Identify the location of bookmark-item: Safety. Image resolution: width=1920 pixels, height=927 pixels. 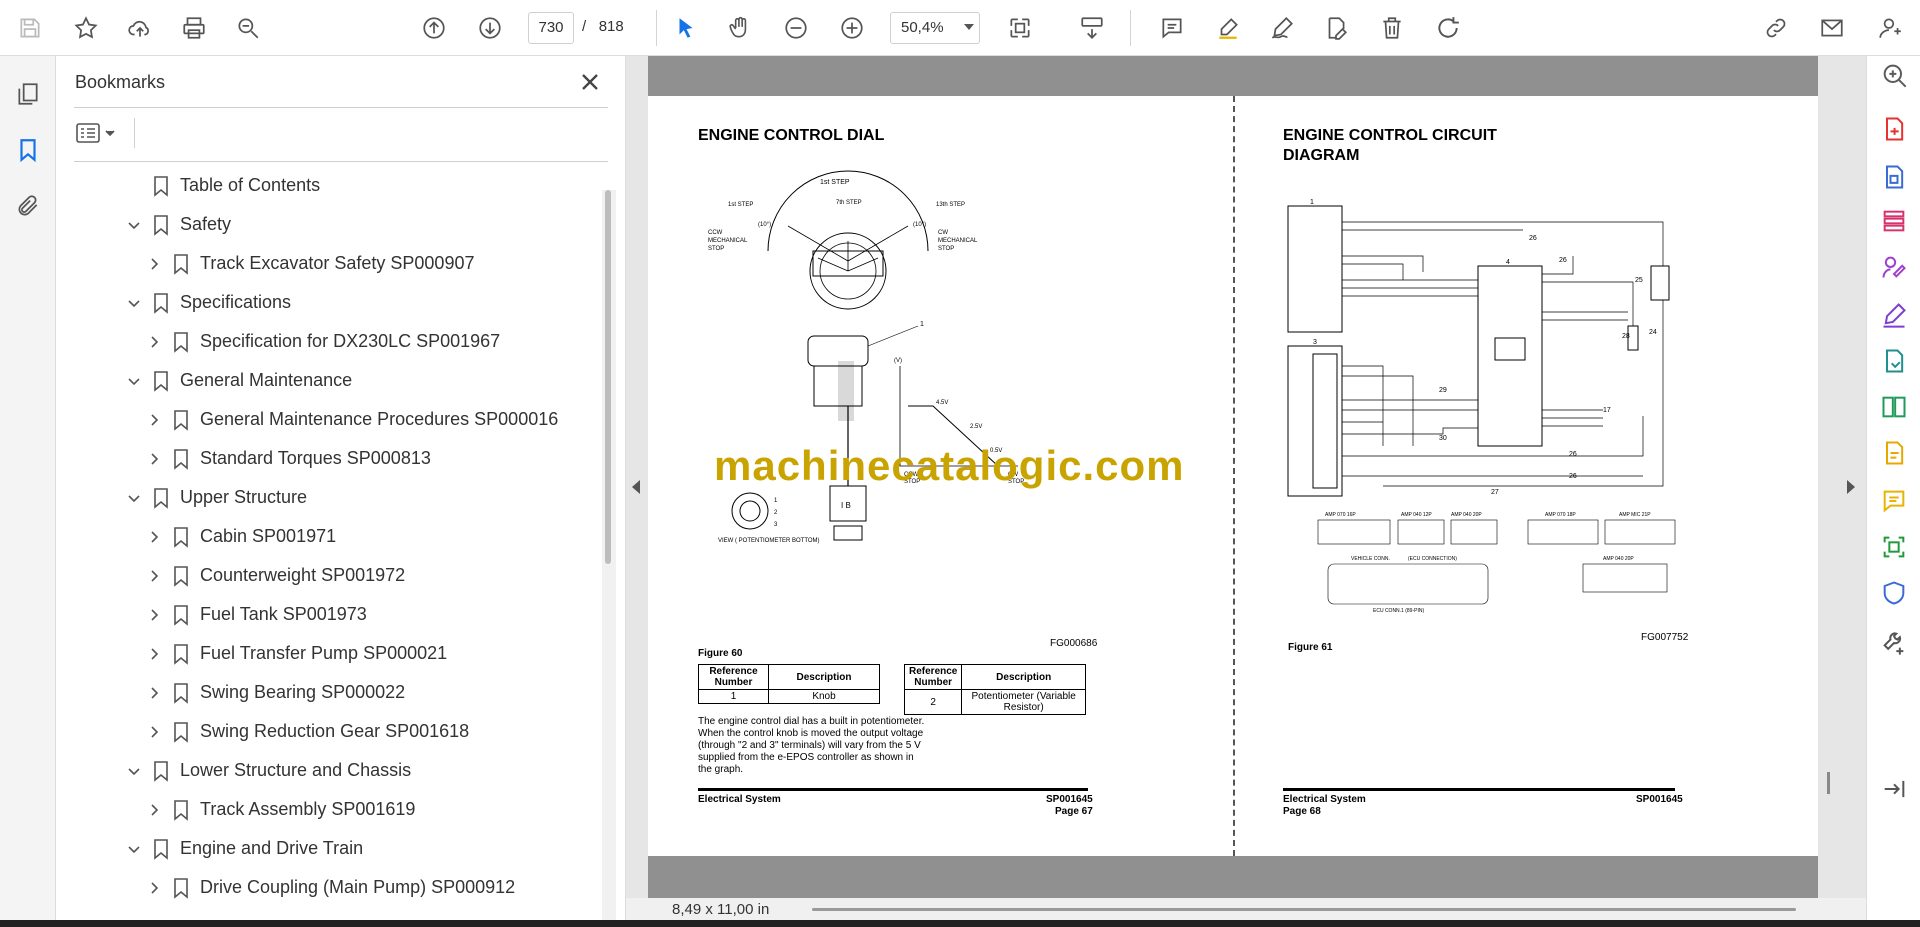
(326, 225).